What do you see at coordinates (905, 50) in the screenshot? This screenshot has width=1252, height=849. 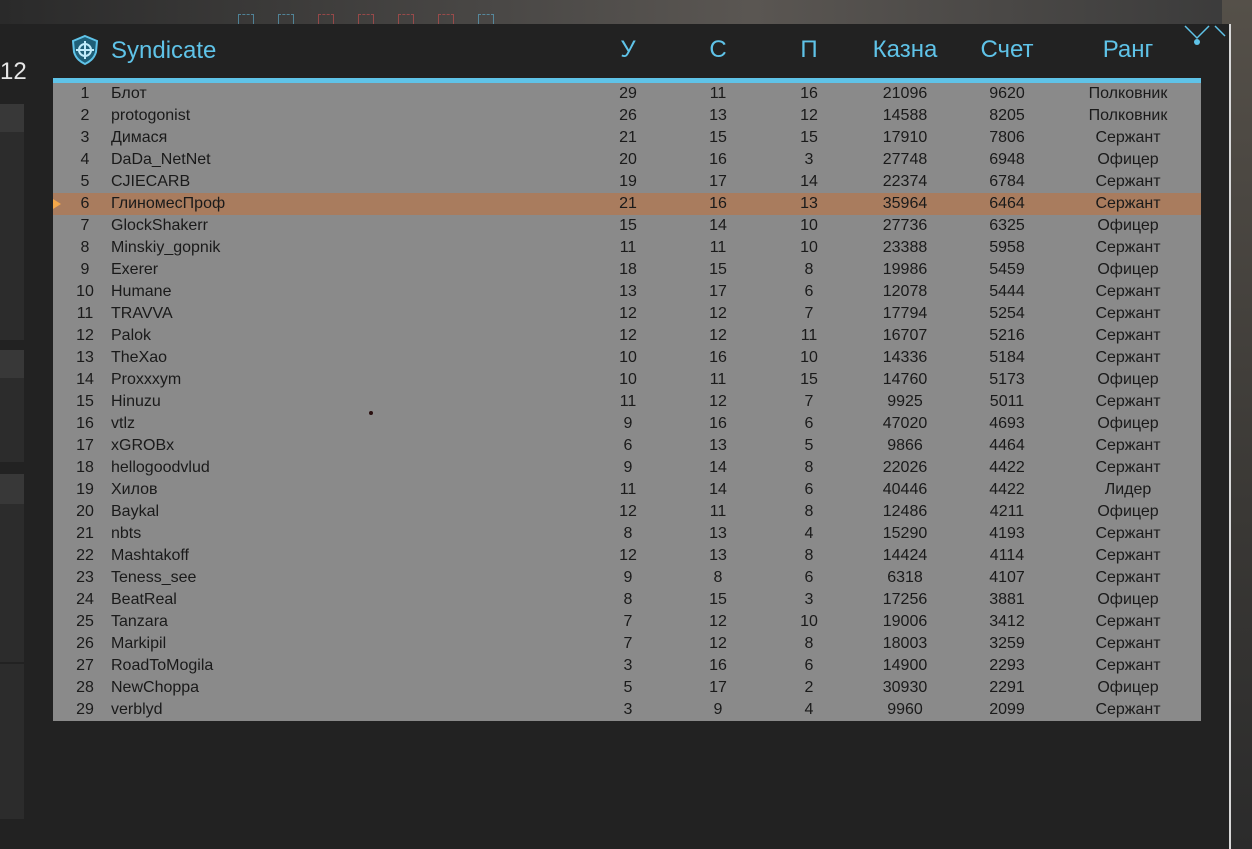 I see `column-header-kazna: Казна` at bounding box center [905, 50].